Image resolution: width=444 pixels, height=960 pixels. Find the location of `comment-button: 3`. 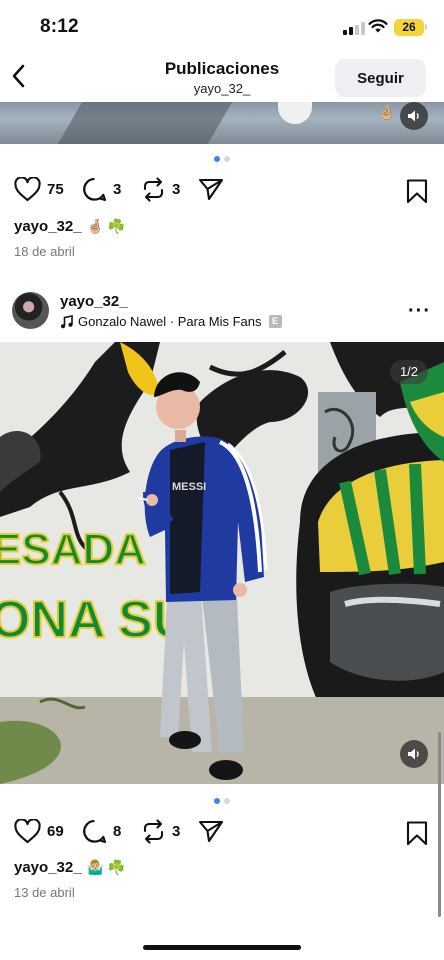

comment-button: 3 is located at coordinates (101, 189).